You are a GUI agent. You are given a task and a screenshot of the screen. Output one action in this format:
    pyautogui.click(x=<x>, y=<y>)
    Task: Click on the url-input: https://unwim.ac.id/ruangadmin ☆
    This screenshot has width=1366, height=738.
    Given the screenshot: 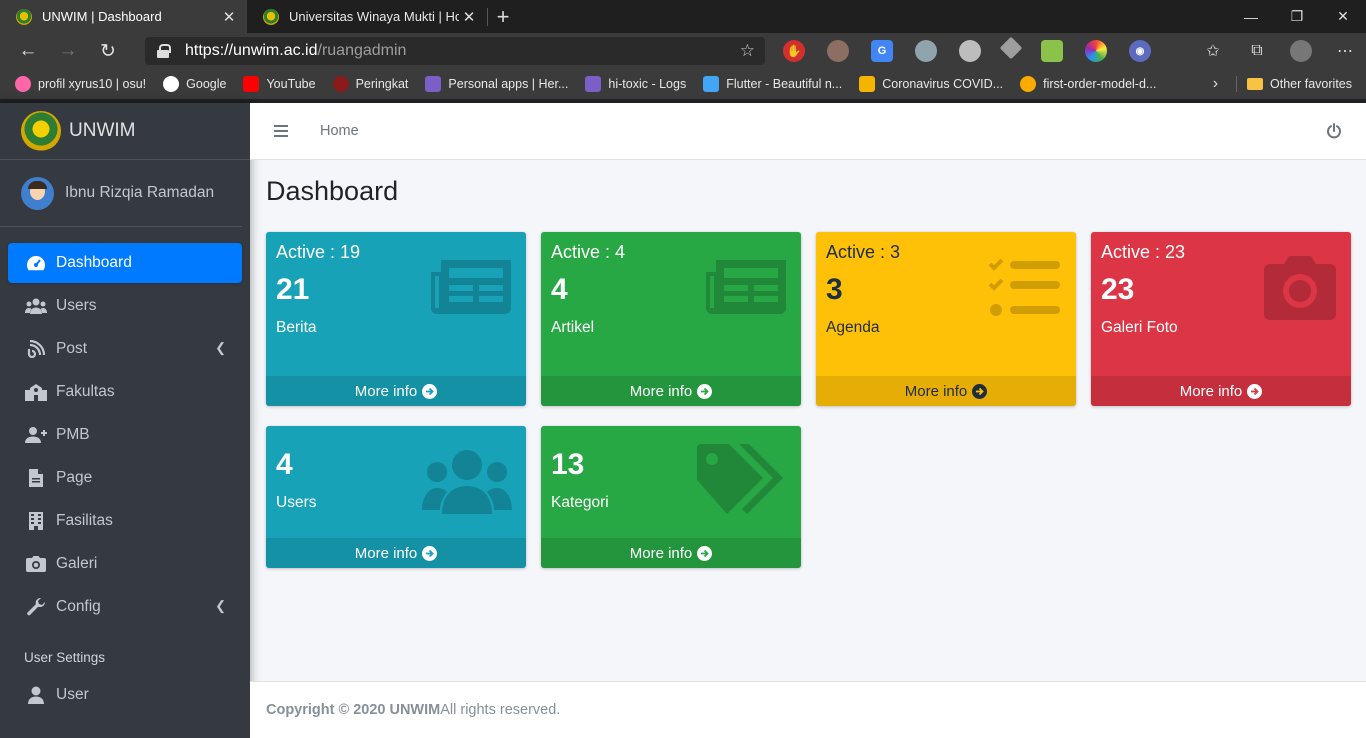 What is the action you would take?
    pyautogui.click(x=455, y=51)
    